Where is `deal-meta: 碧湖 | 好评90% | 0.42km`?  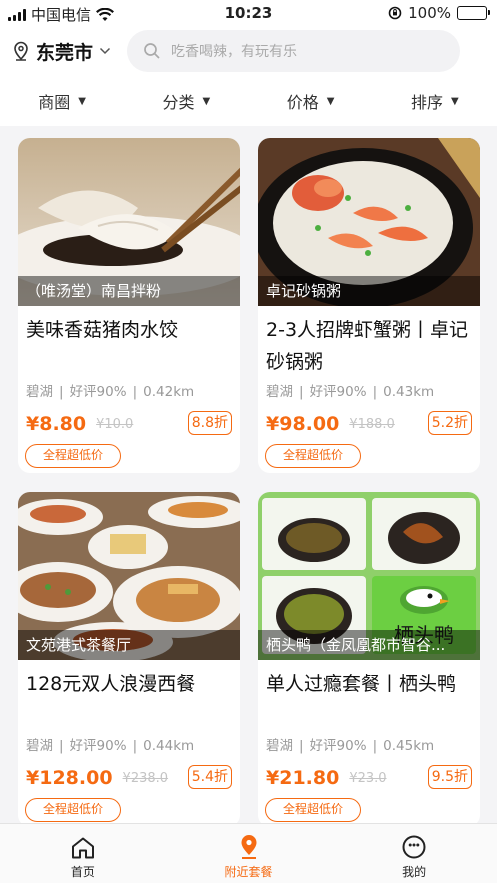 deal-meta: 碧湖 | 好评90% | 0.42km is located at coordinates (110, 392).